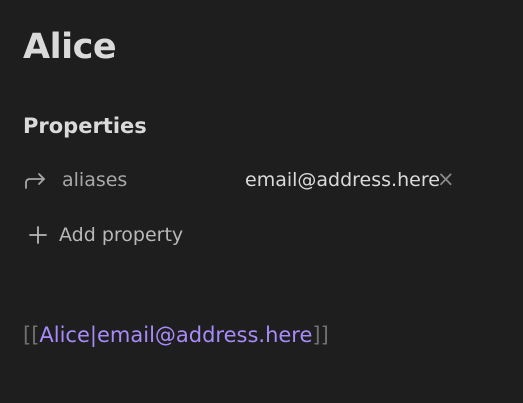  I want to click on property-value-pill: email@address.here, so click(342, 180).